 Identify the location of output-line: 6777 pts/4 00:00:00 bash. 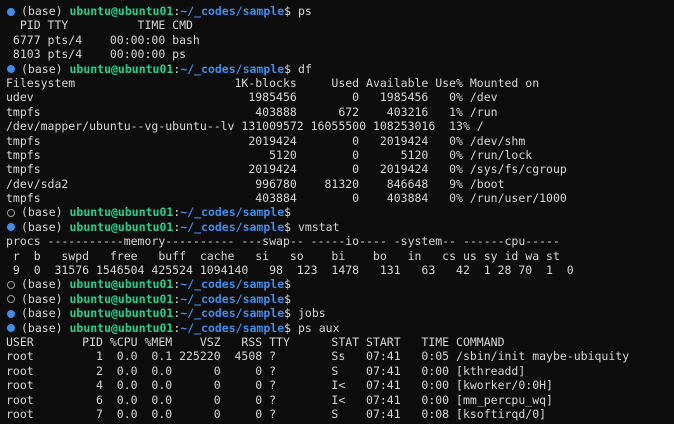
(103, 39).